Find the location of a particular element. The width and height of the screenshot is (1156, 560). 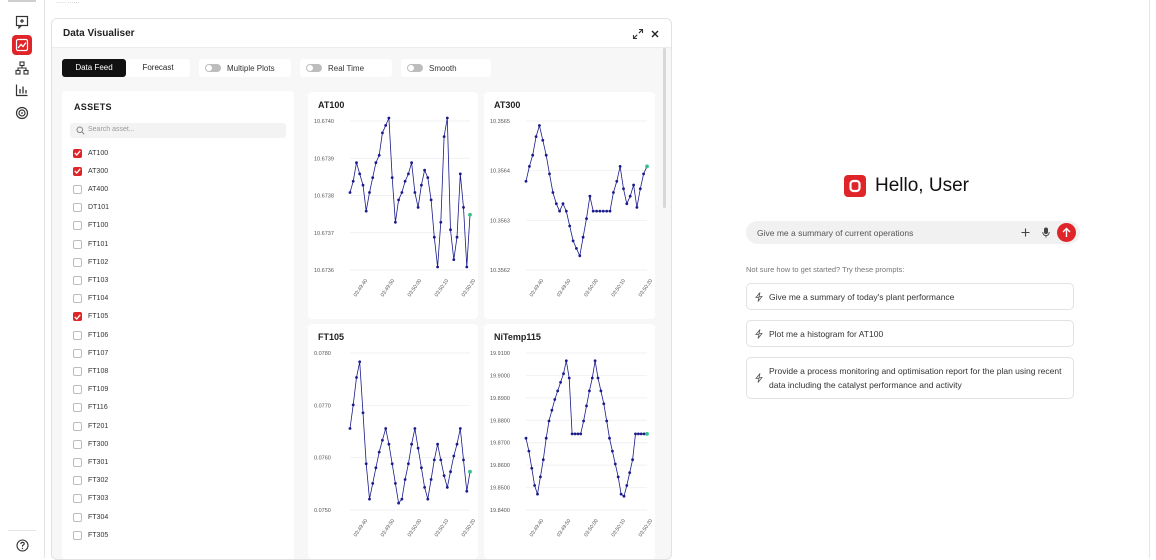

asset-item-ft305: FT305 is located at coordinates (173, 535).